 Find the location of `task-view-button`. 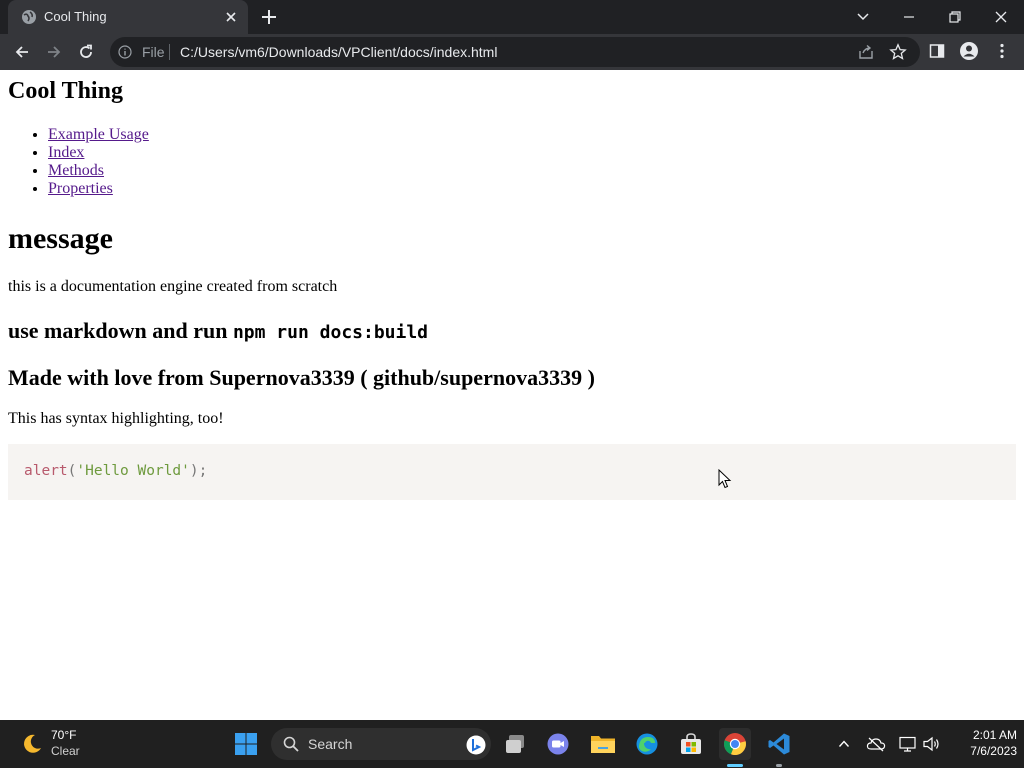

task-view-button is located at coordinates (515, 744).